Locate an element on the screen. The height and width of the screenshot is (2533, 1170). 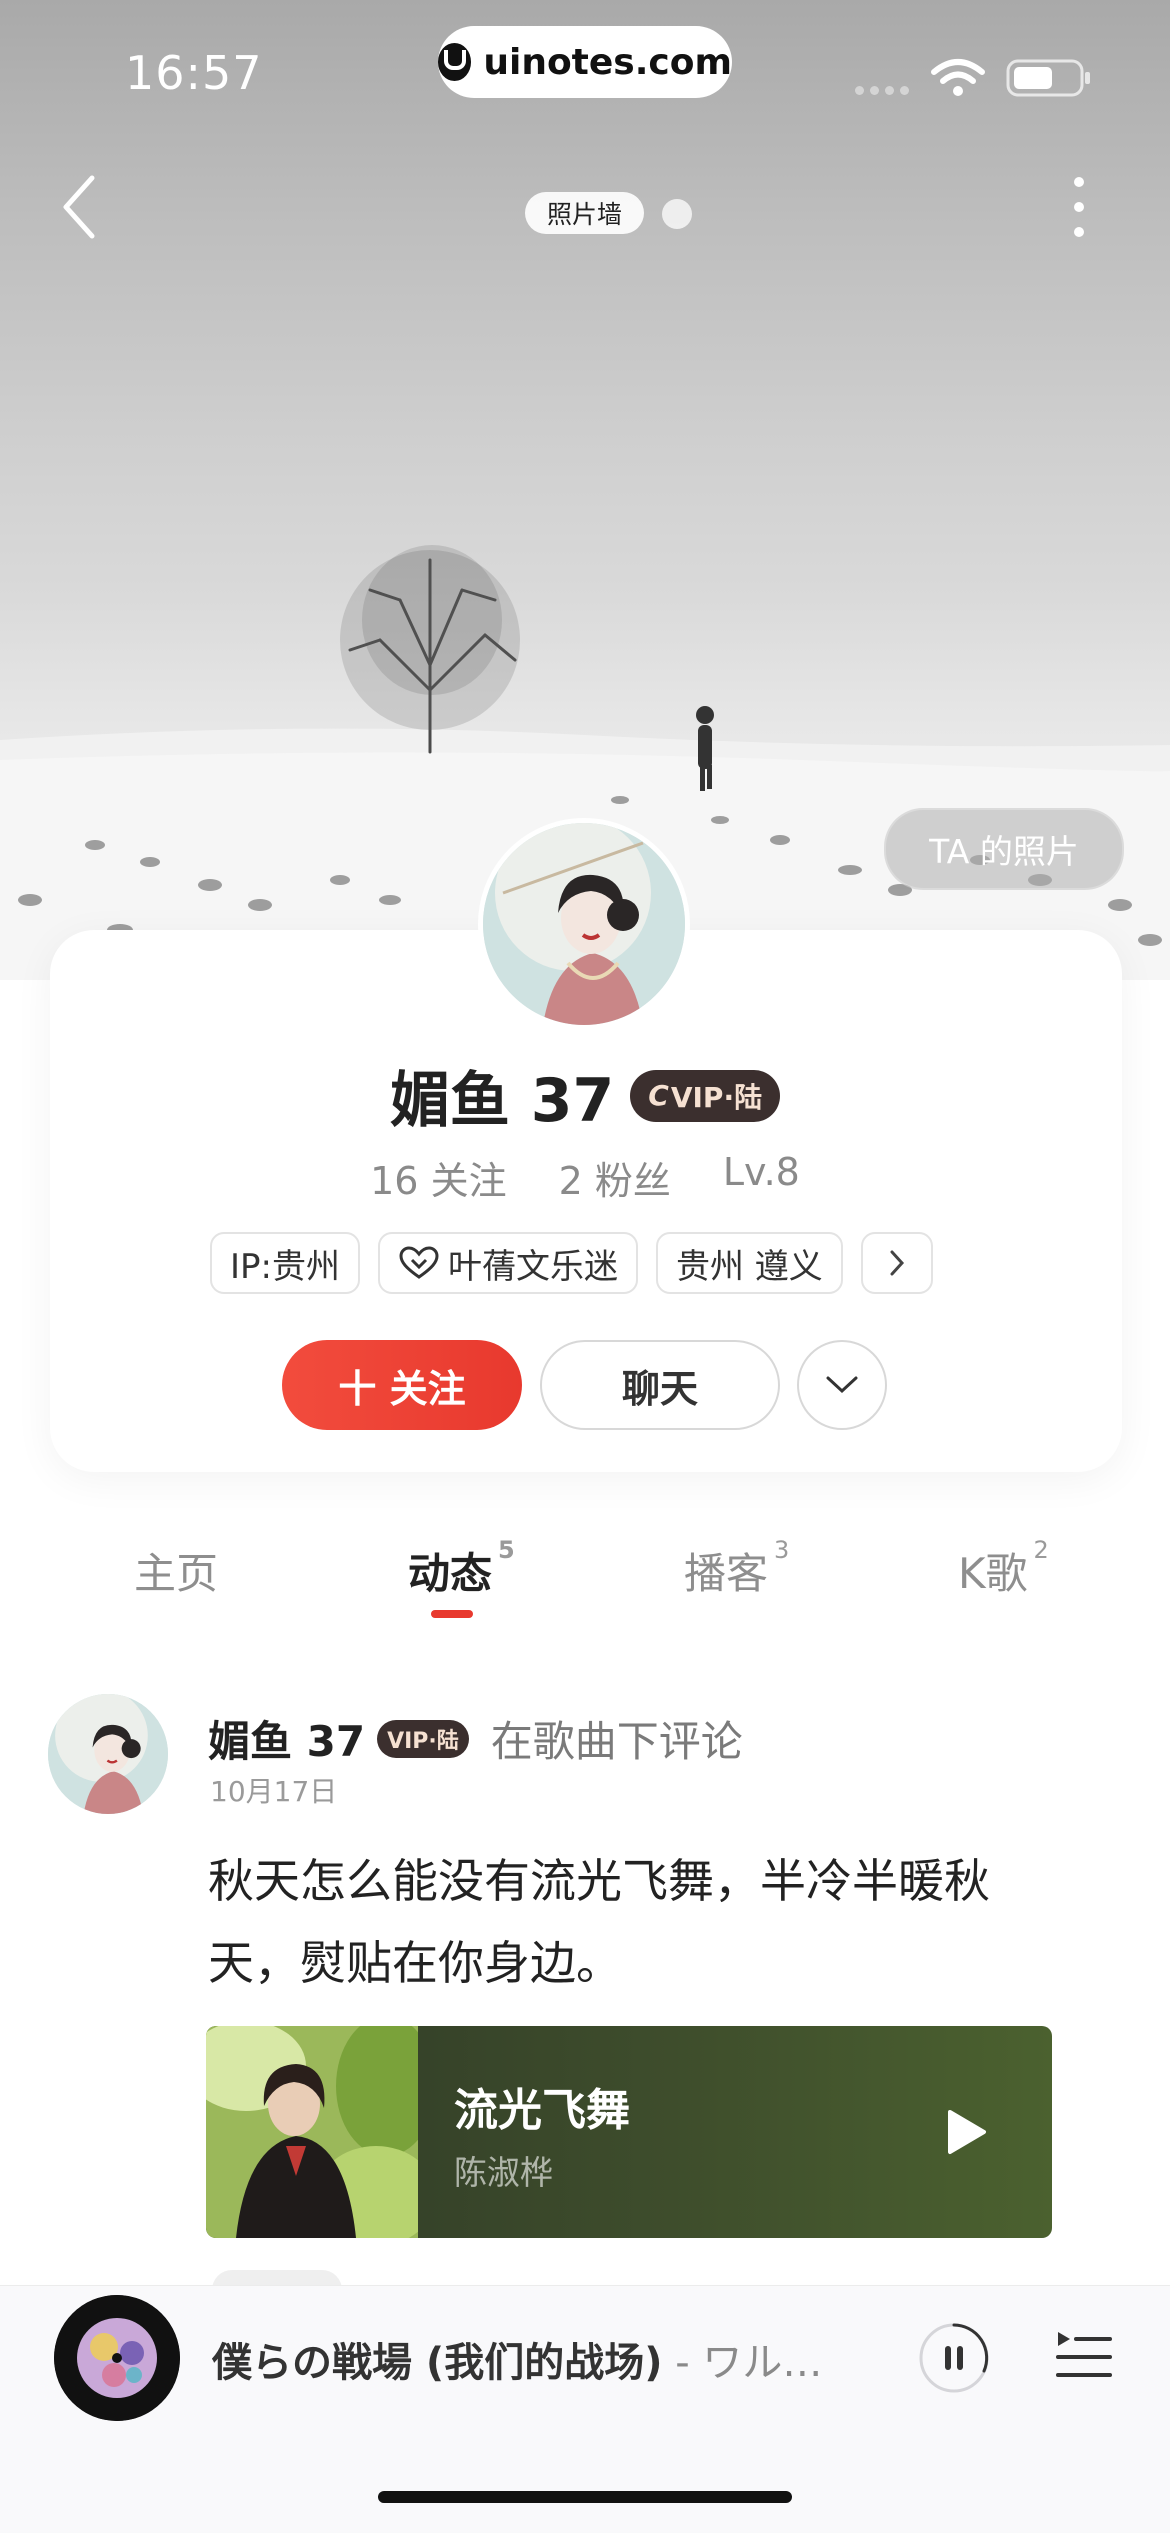
followers-stat: 2 粉丝 is located at coordinates (615, 1177).